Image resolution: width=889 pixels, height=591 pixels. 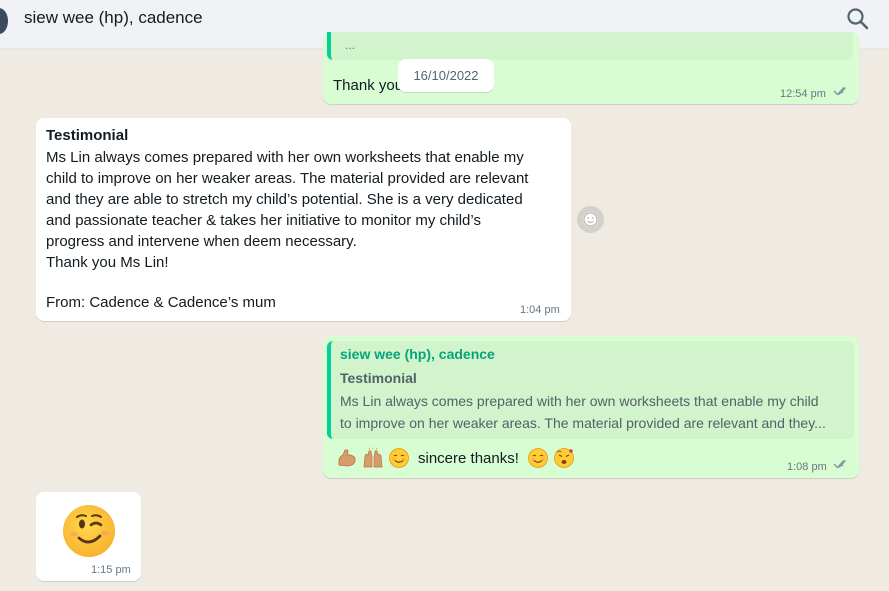 I want to click on message-text: Thank you, so click(x=368, y=85).